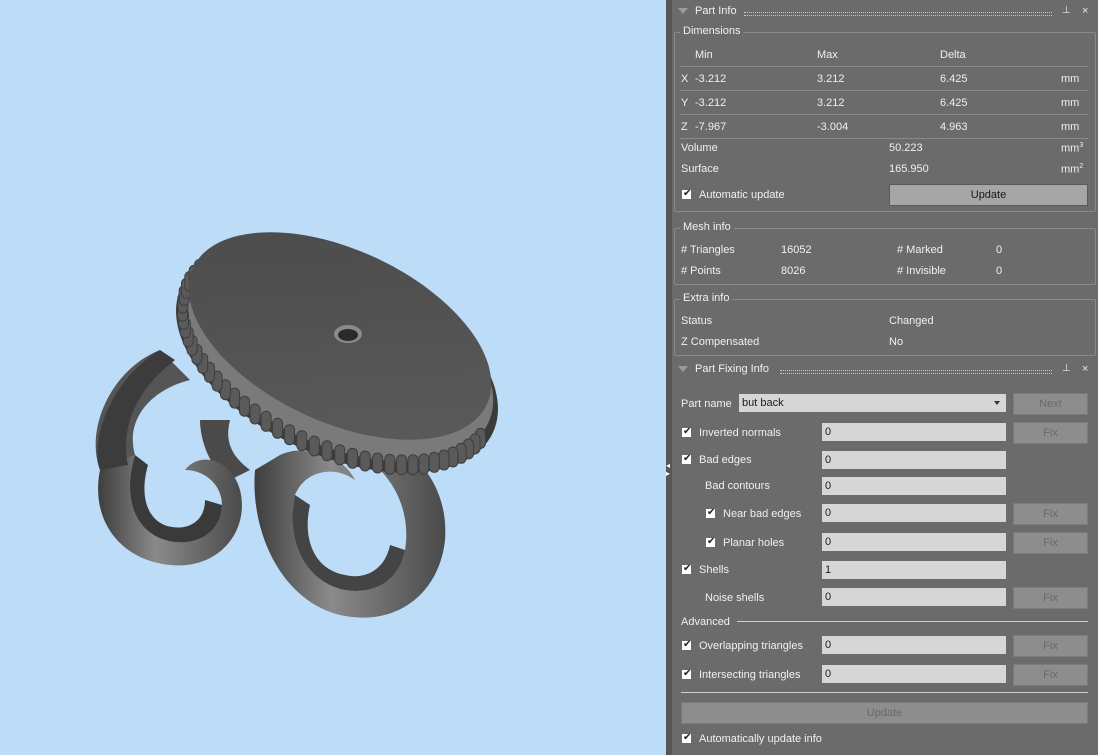 The height and width of the screenshot is (755, 1098). I want to click on header-max: Max, so click(827, 55).